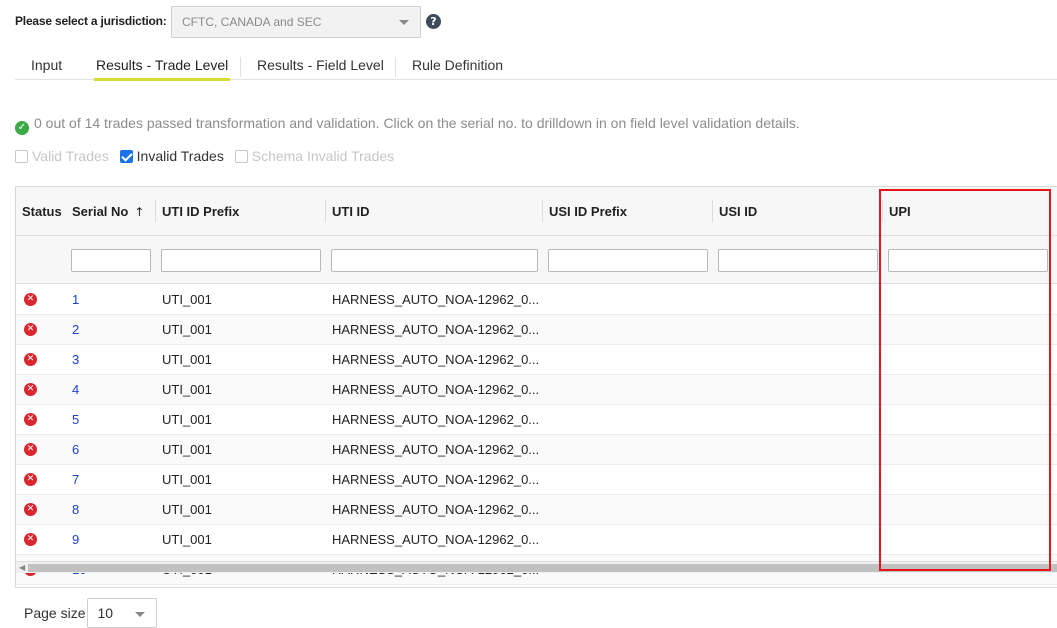 The height and width of the screenshot is (628, 1057). What do you see at coordinates (112, 540) in the screenshot?
I see `serial-no-link: 9` at bounding box center [112, 540].